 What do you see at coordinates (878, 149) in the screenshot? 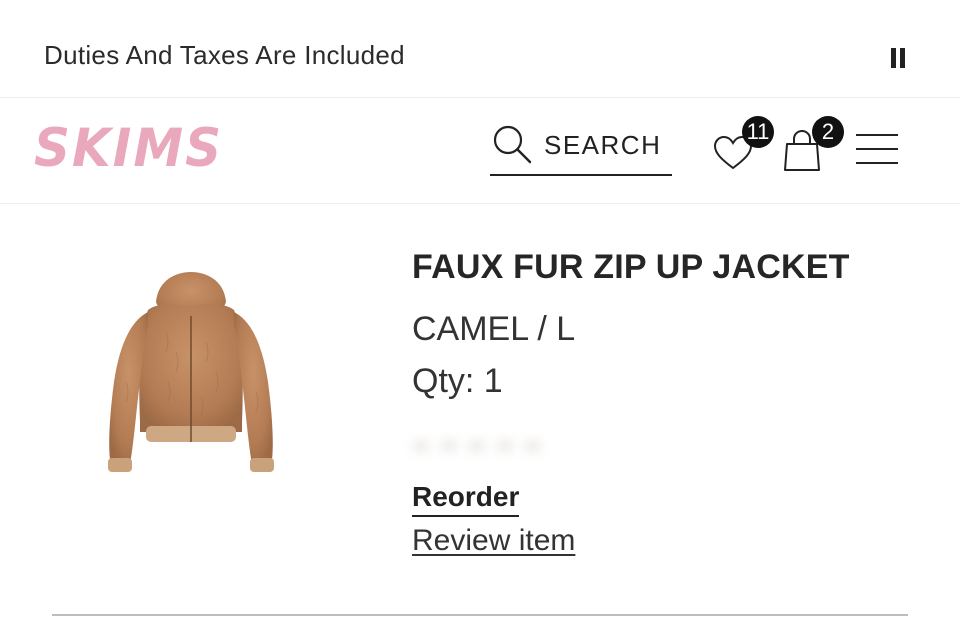
I see `hamburger-menu-icon` at bounding box center [878, 149].